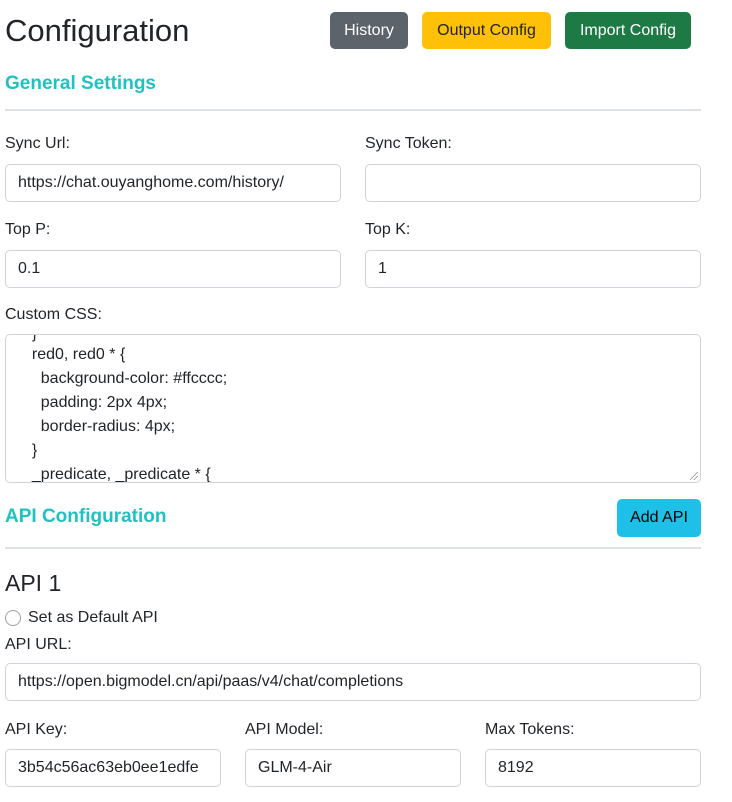 This screenshot has height=802, width=732. I want to click on api-key-input: 3b54c56ac63eb0ee1edfe, so click(113, 768).